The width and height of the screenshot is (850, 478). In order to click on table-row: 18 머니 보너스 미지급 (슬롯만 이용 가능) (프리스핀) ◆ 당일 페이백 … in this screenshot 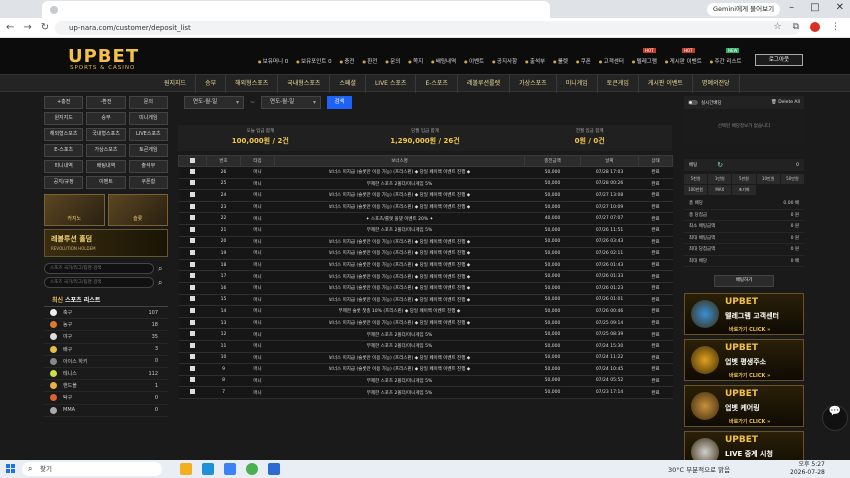, I will do `click(425, 265)`.